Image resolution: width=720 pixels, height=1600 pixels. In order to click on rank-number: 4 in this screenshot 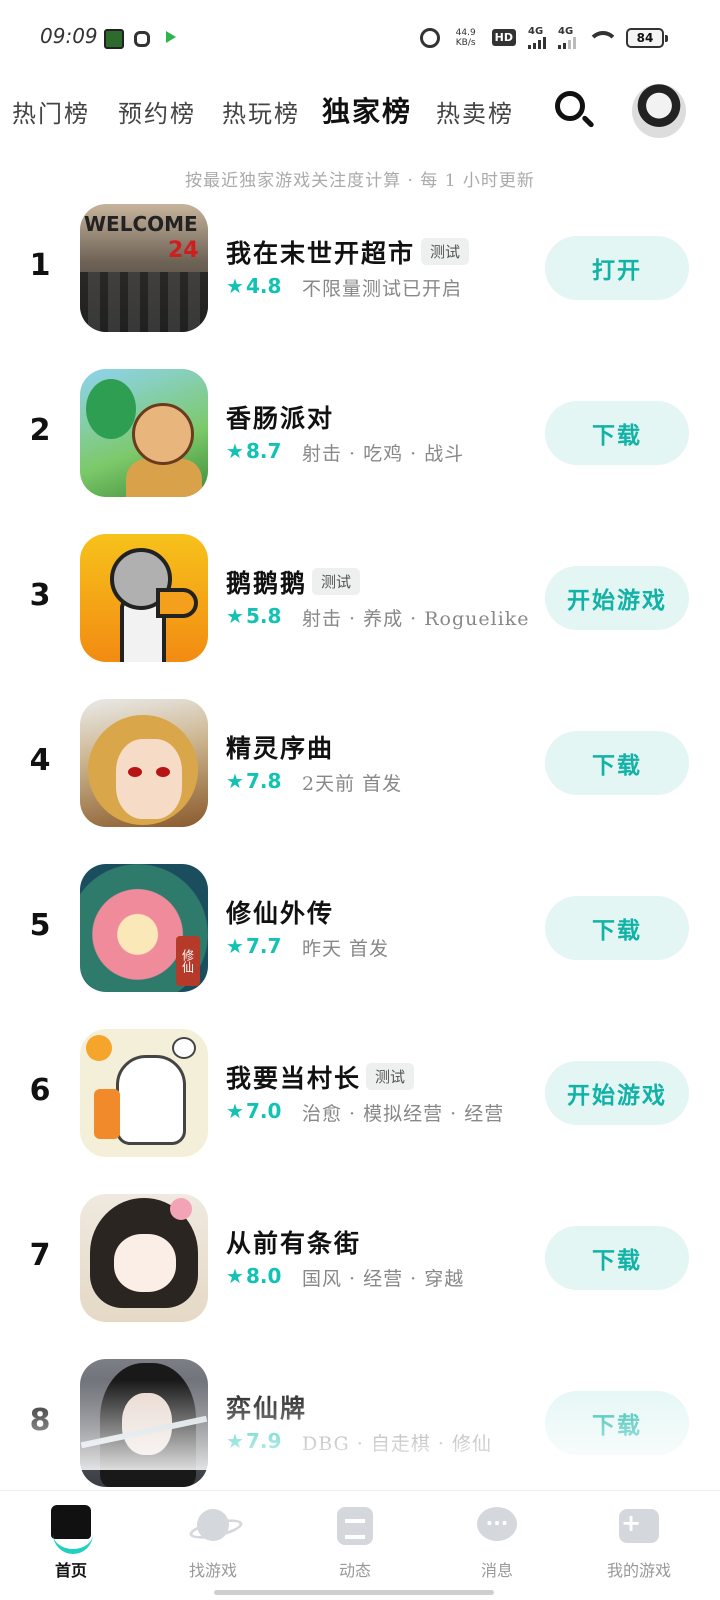, I will do `click(40, 760)`.